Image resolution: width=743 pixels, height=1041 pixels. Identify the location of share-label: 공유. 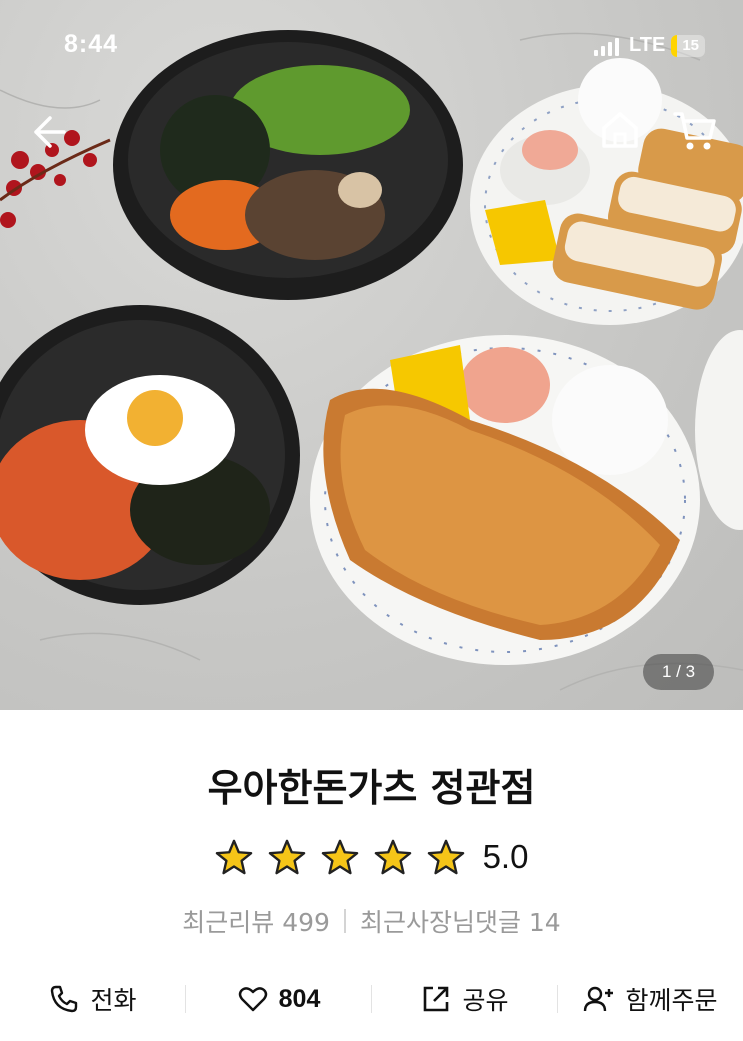
(485, 1000).